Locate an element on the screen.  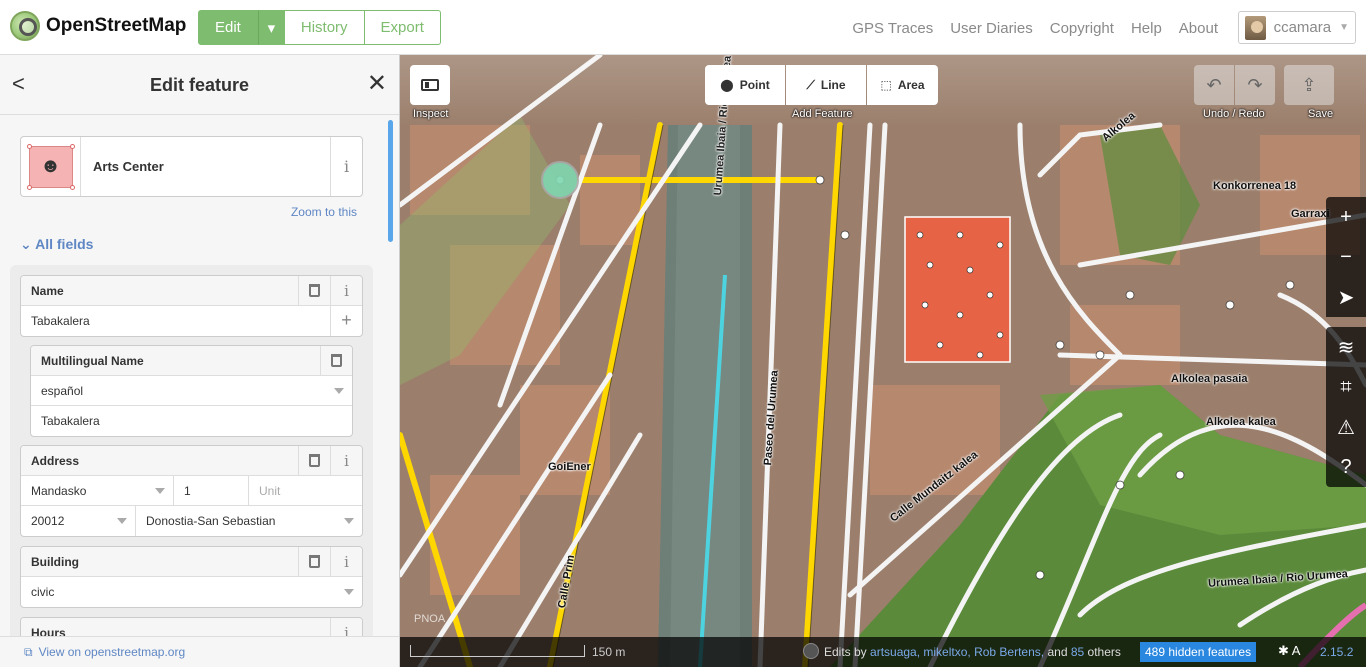
layers-icon: ≋ is located at coordinates (1346, 347).